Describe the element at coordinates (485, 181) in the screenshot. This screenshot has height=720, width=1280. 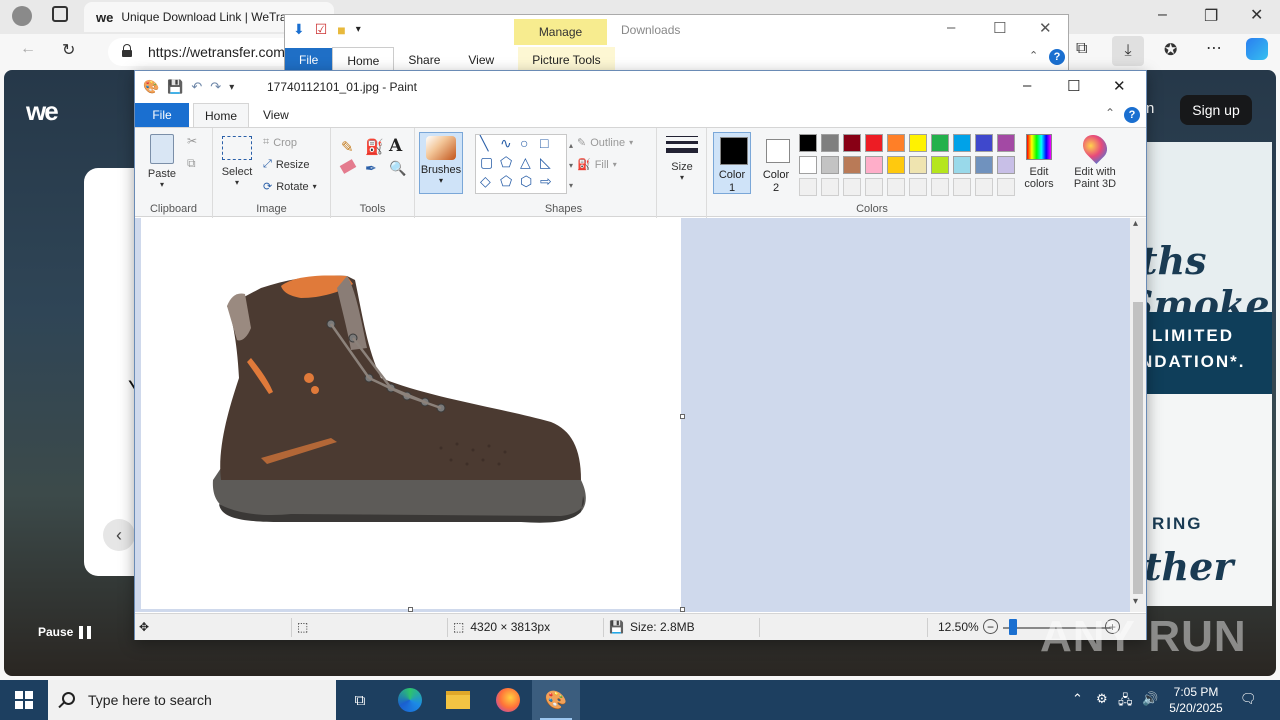
I see `diamond-shape-icon: ◇` at that location.